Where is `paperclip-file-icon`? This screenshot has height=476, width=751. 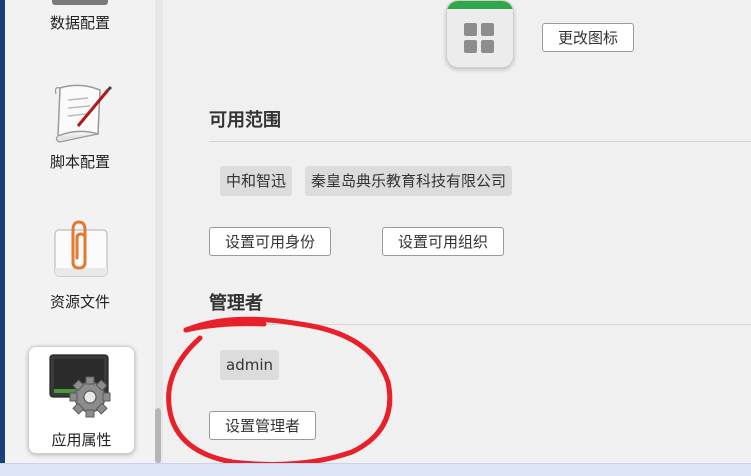 paperclip-file-icon is located at coordinates (81, 252).